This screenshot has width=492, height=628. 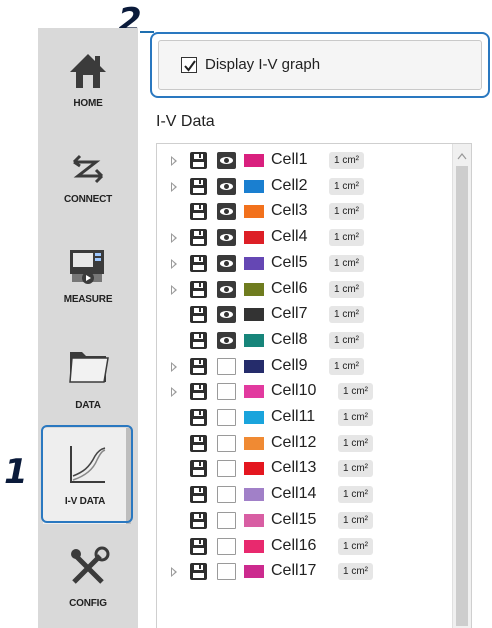 What do you see at coordinates (88, 405) in the screenshot?
I see `sidebar-label-data: DATA` at bounding box center [88, 405].